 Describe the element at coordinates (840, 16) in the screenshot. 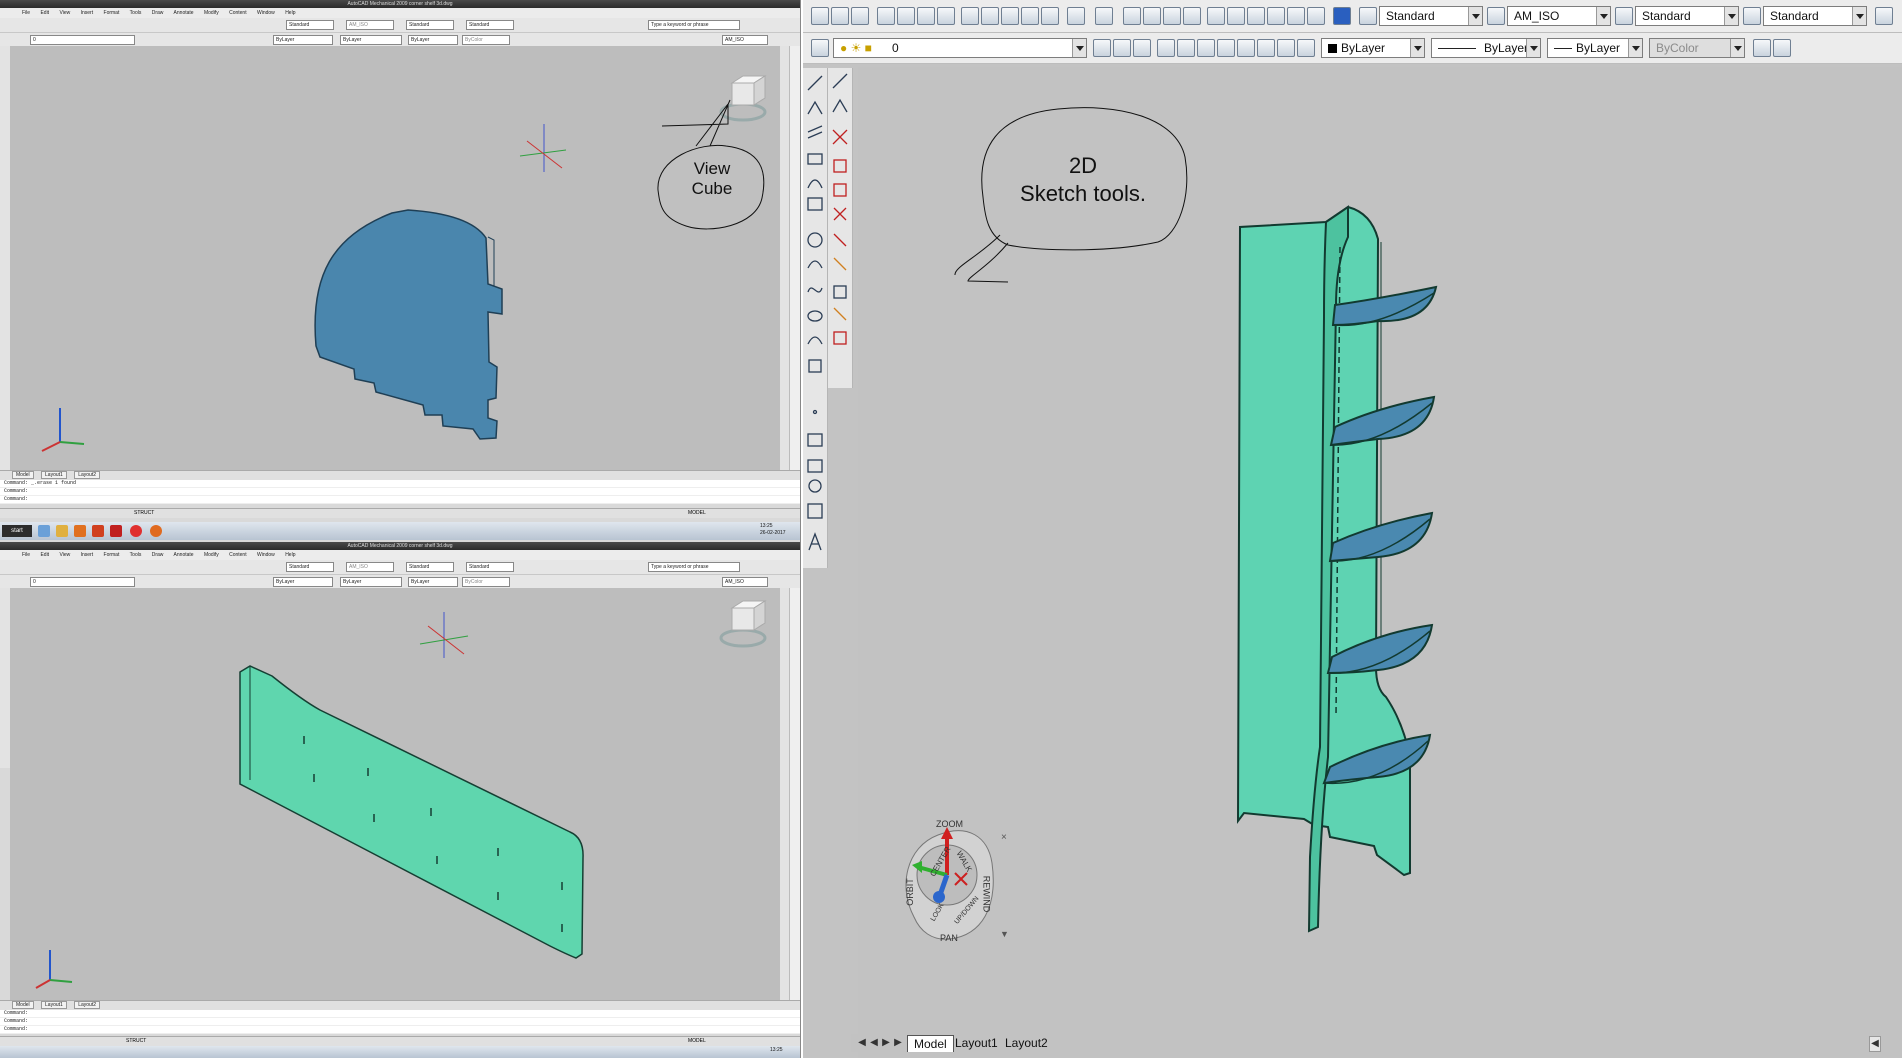

I see `open-icon` at that location.